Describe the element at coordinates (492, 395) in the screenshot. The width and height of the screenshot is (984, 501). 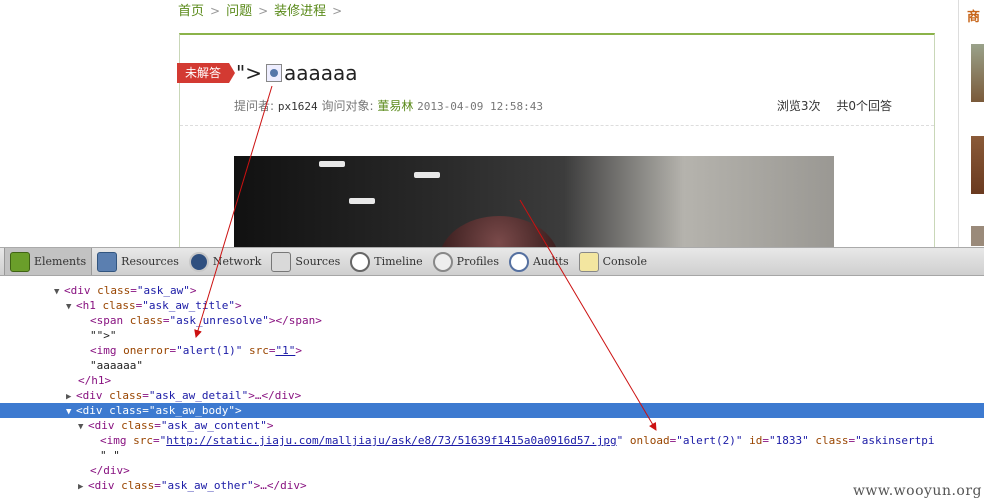
I see `dom-node: ▶ <div class="ask_aw_detail">…</div>` at that location.